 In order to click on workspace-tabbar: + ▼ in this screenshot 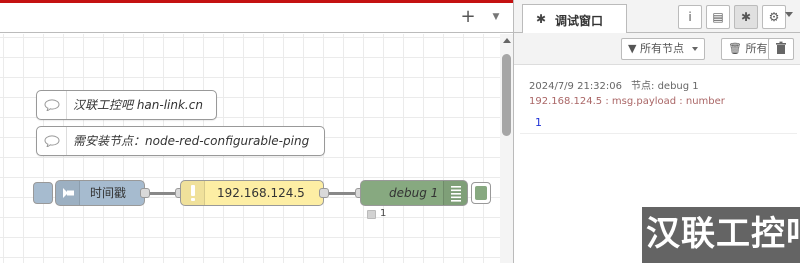, I will do `click(256, 18)`.